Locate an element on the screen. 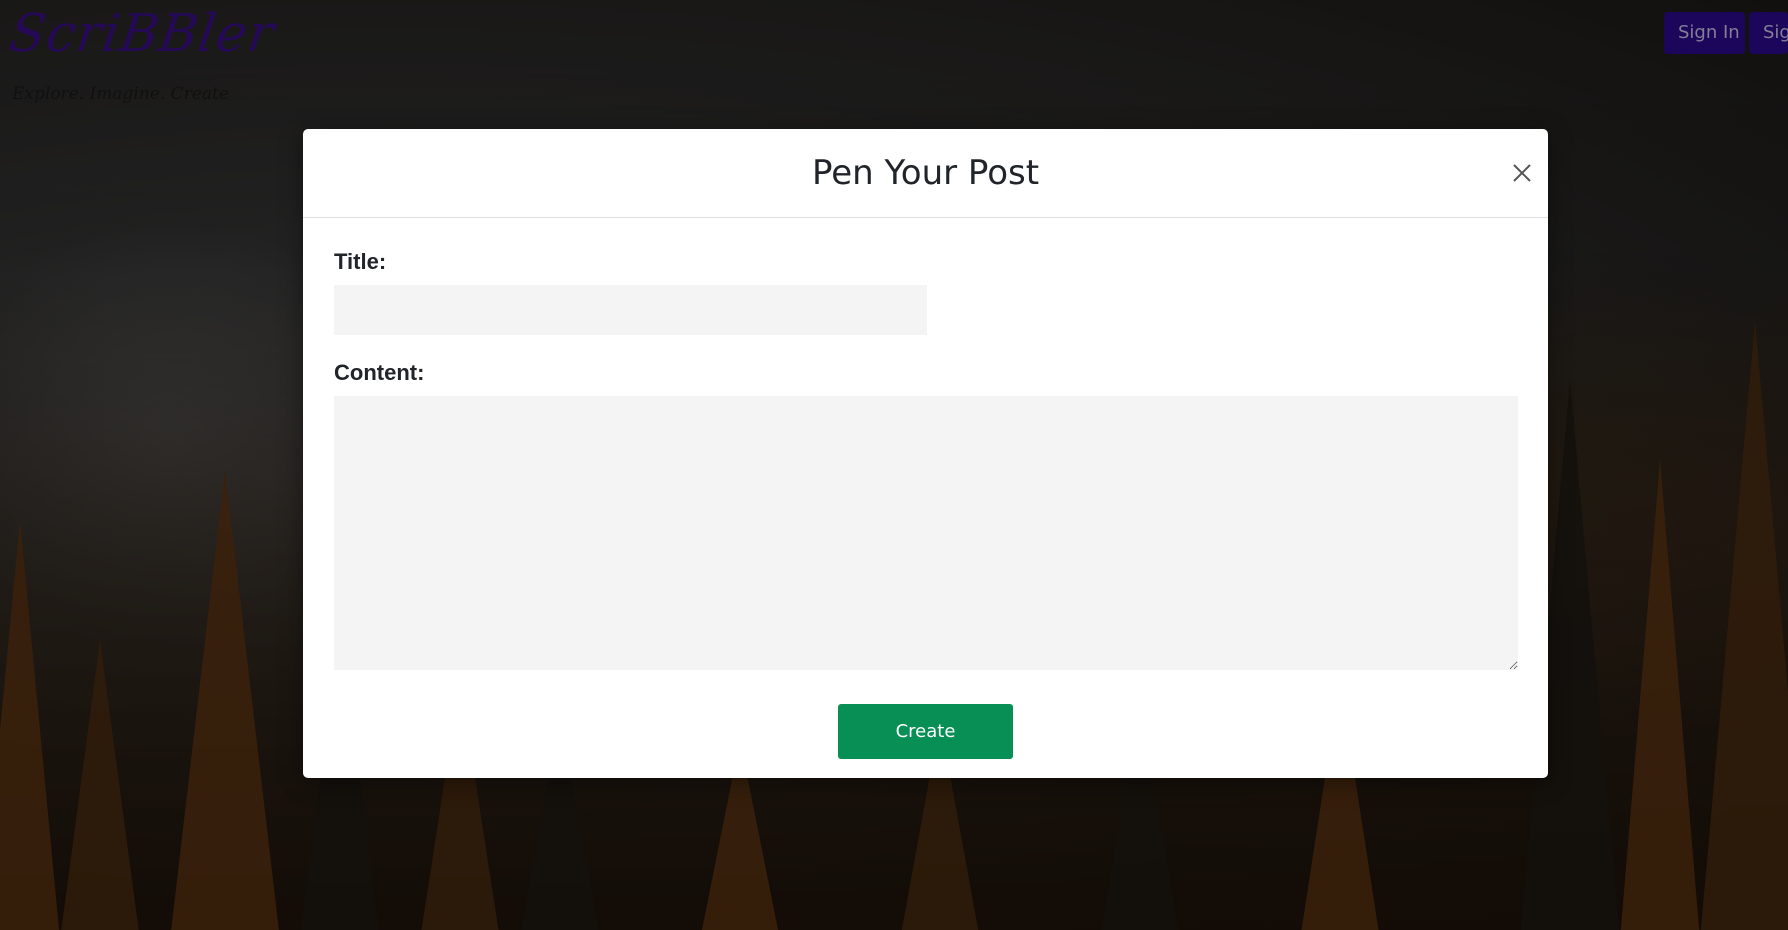  modal-title: Pen Your Post is located at coordinates (925, 173).